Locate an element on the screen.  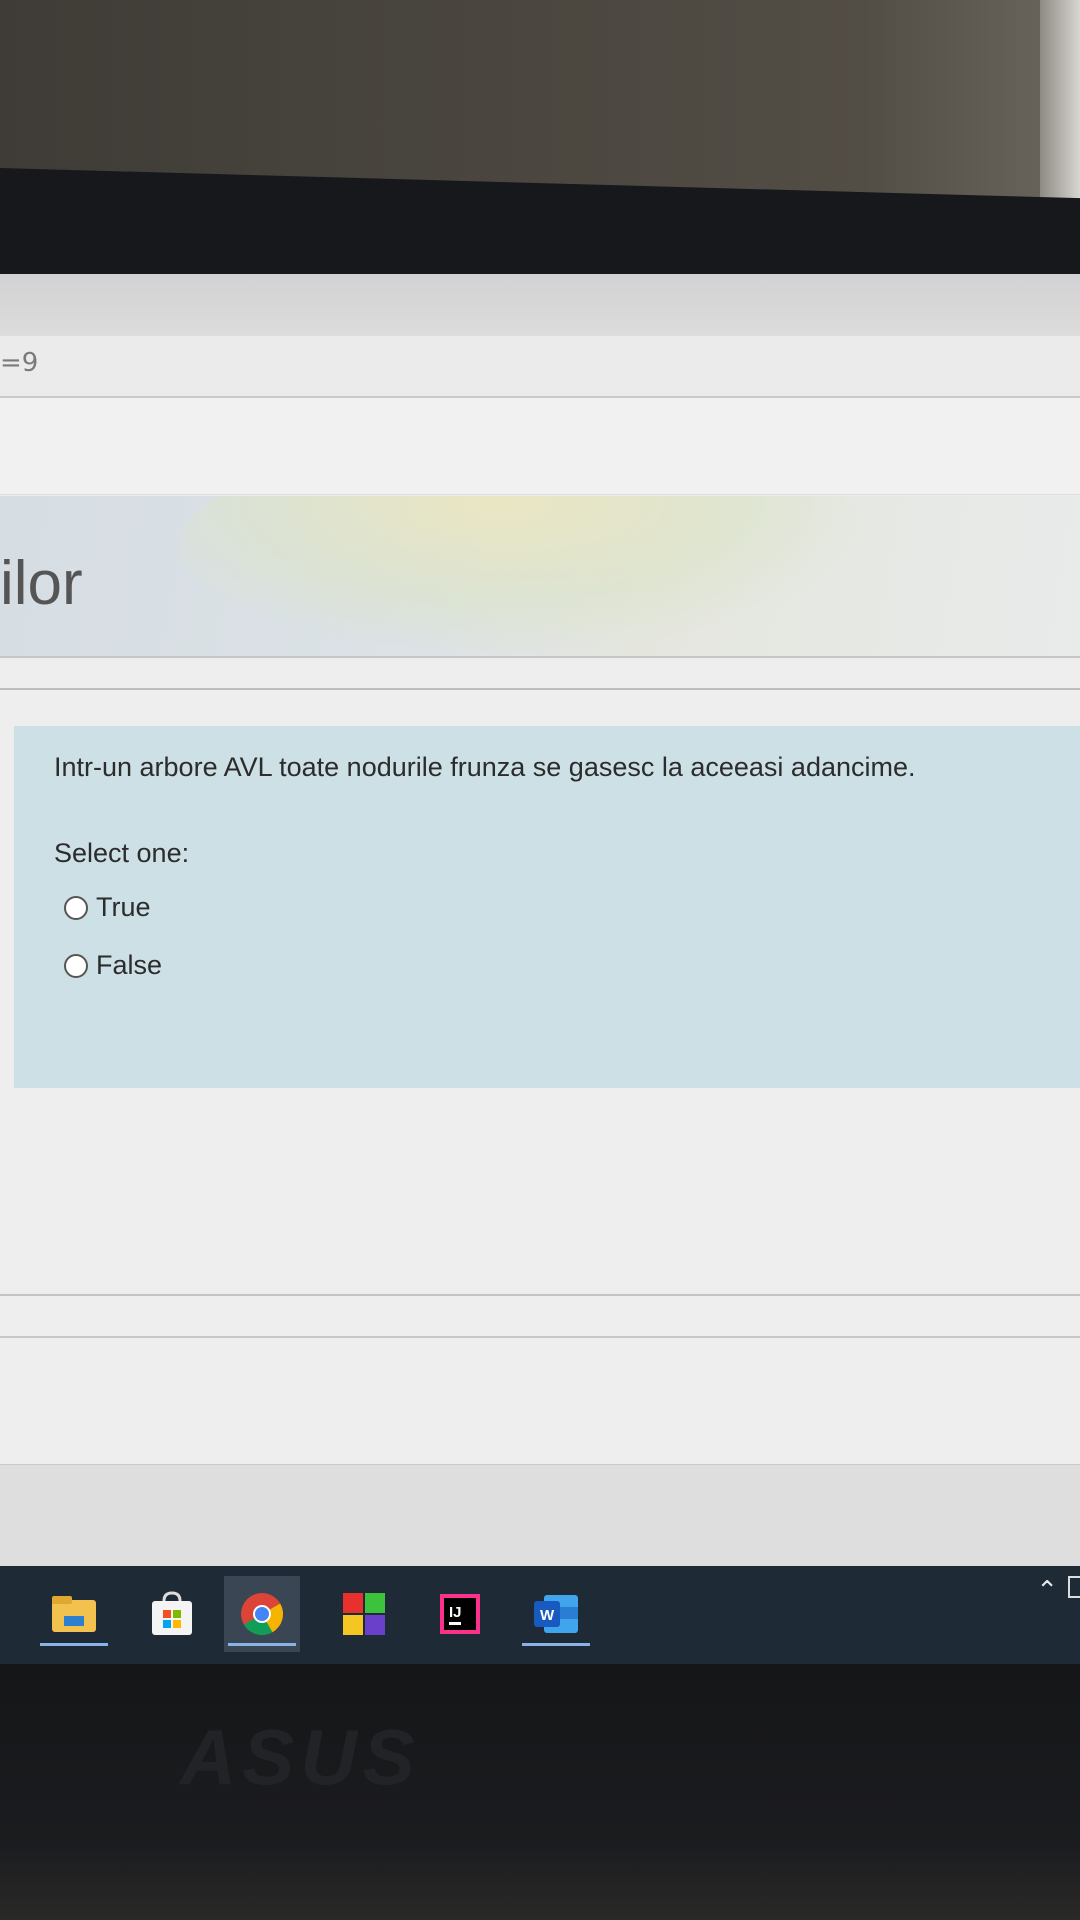
taskbar-word: W is located at coordinates (556, 1614).